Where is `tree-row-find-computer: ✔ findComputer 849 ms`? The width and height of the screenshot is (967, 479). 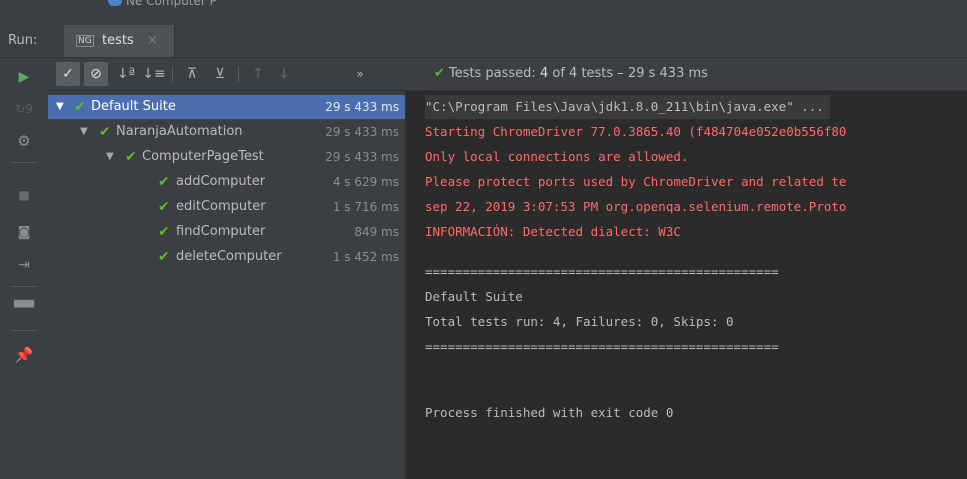 tree-row-find-computer: ✔ findComputer 849 ms is located at coordinates (226, 232).